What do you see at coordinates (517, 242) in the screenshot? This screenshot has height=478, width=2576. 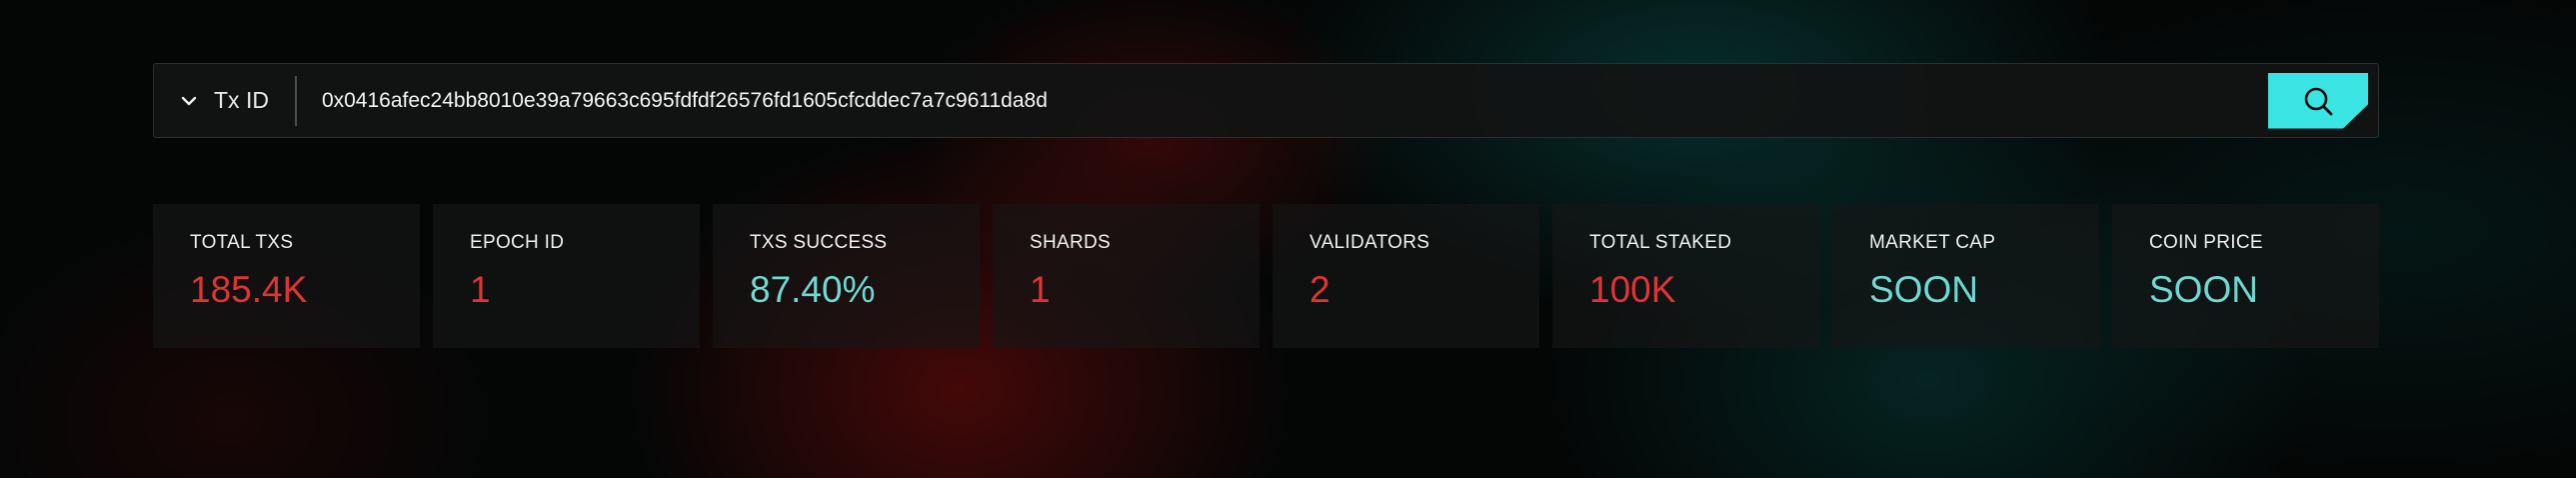 I see `stat-label: EPOCH ID` at bounding box center [517, 242].